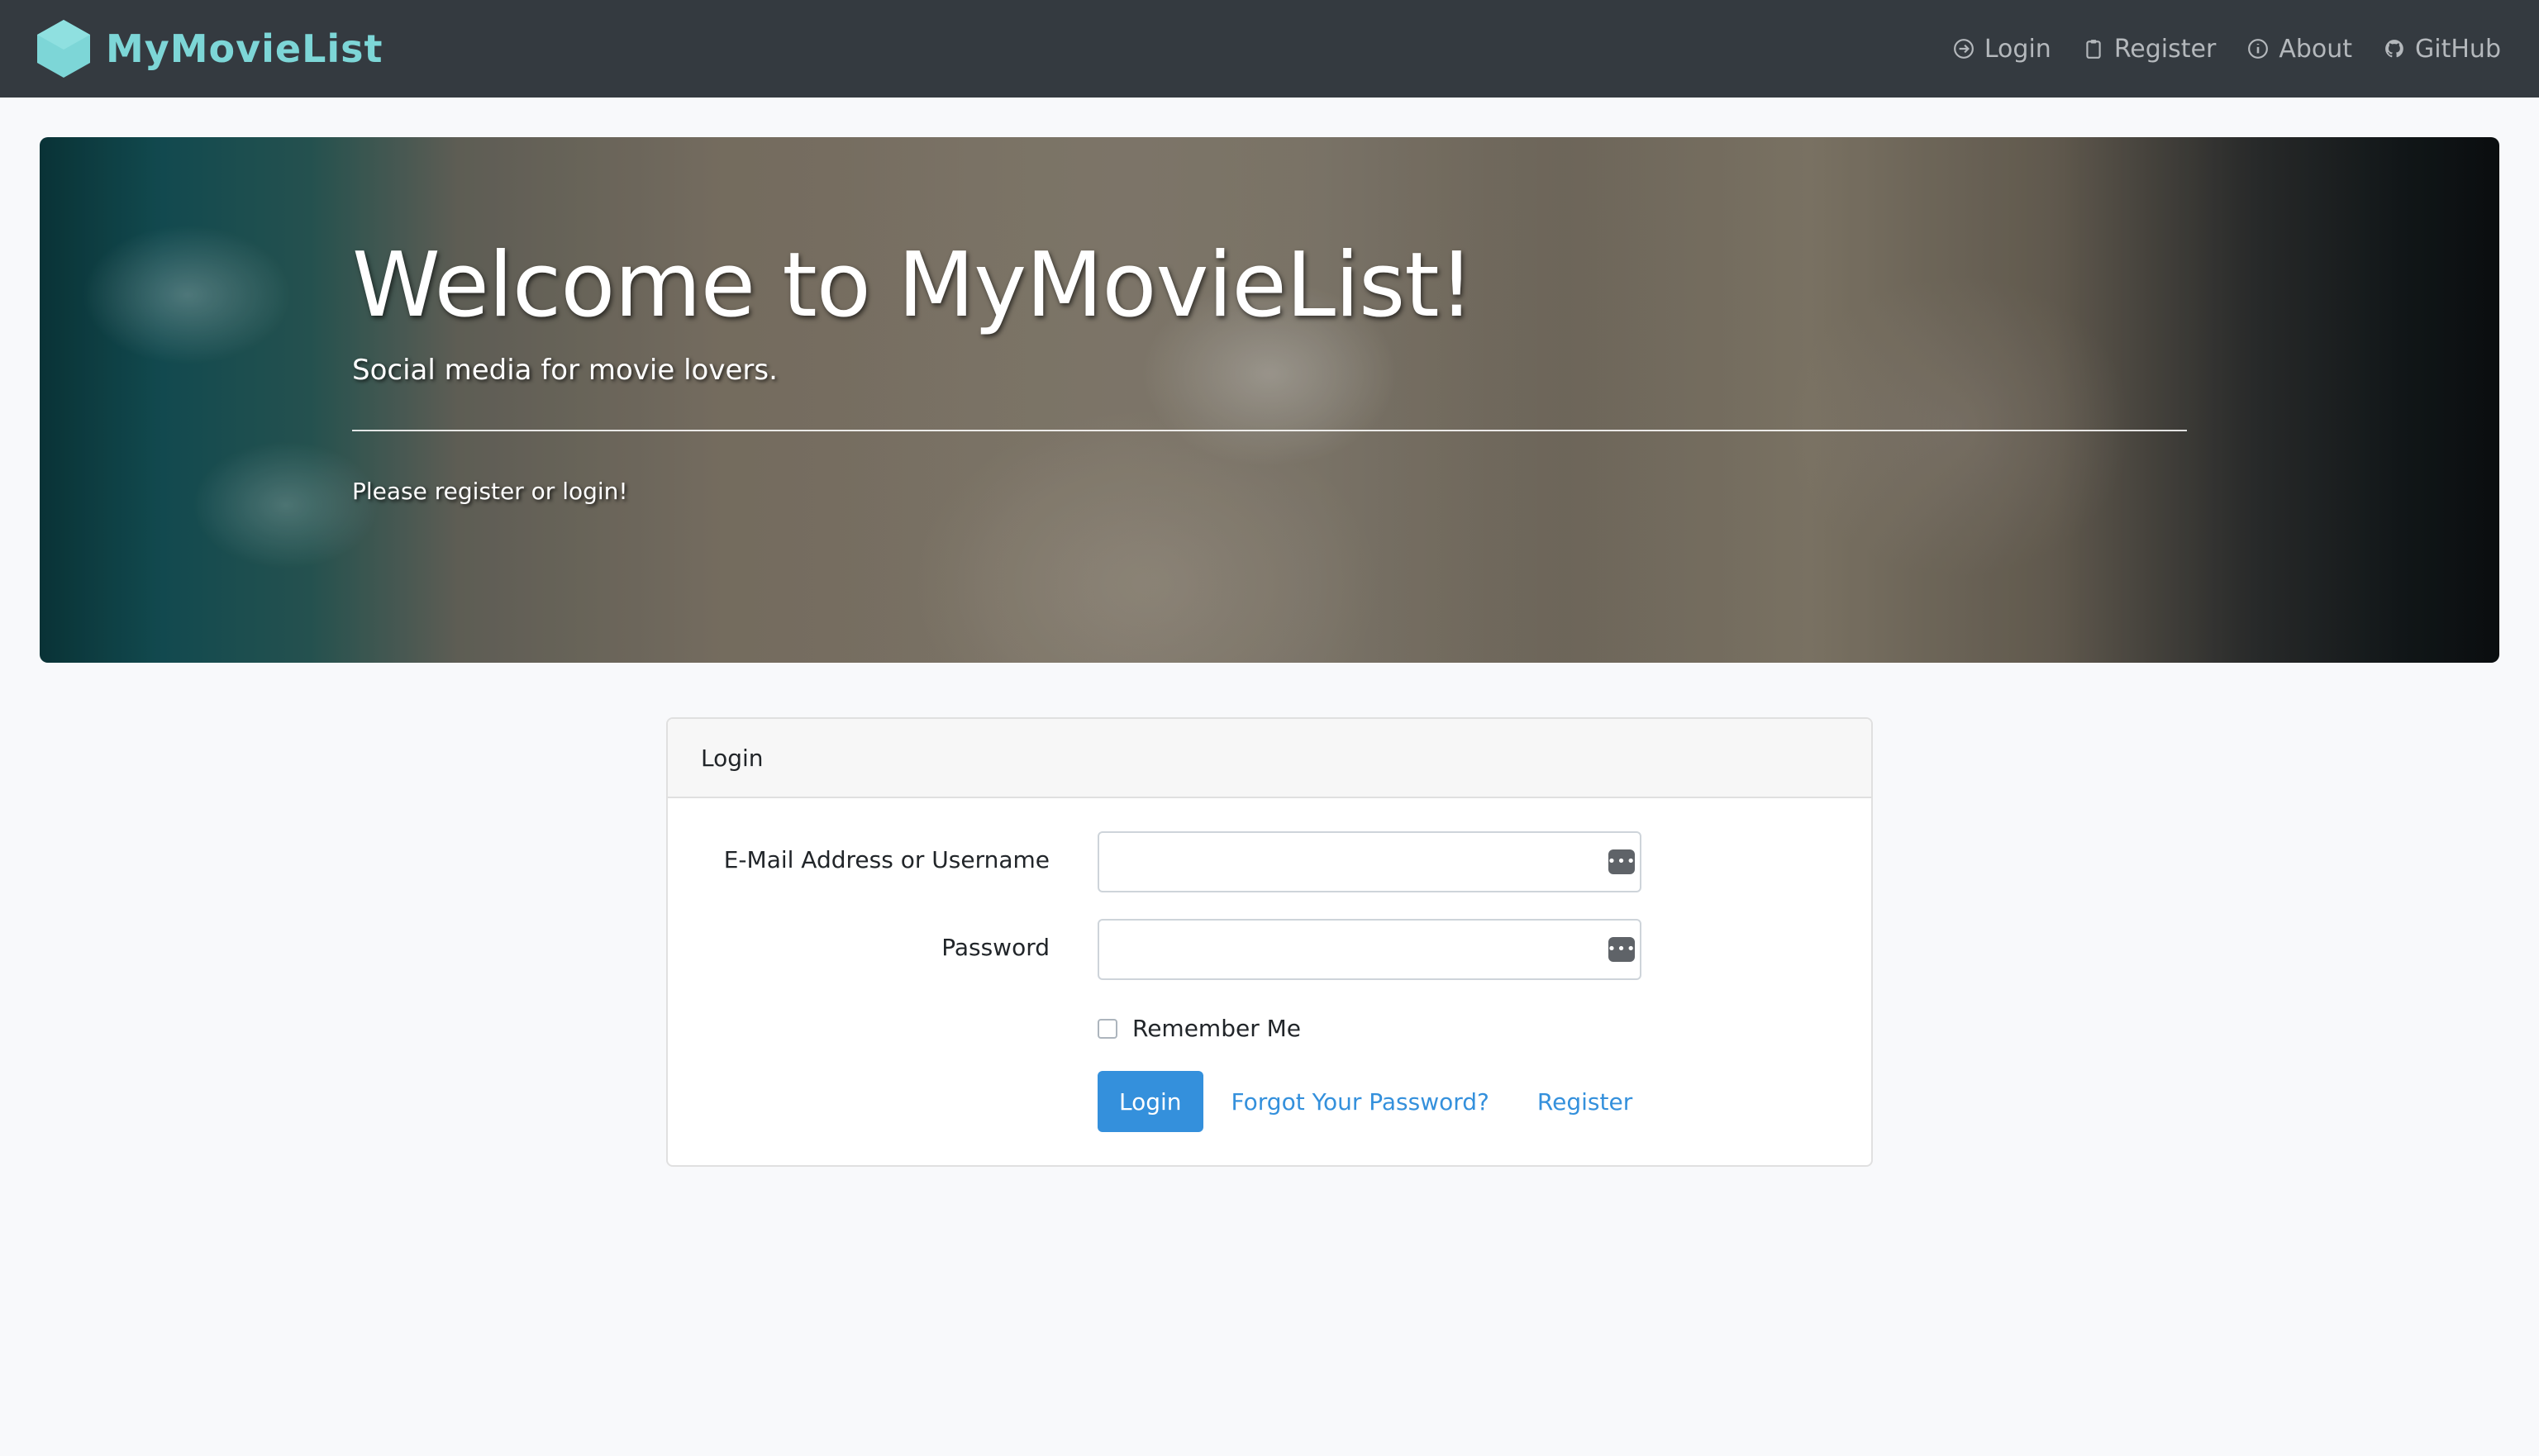 This screenshot has width=2539, height=1456. I want to click on nav-about-label: About, so click(2316, 49).